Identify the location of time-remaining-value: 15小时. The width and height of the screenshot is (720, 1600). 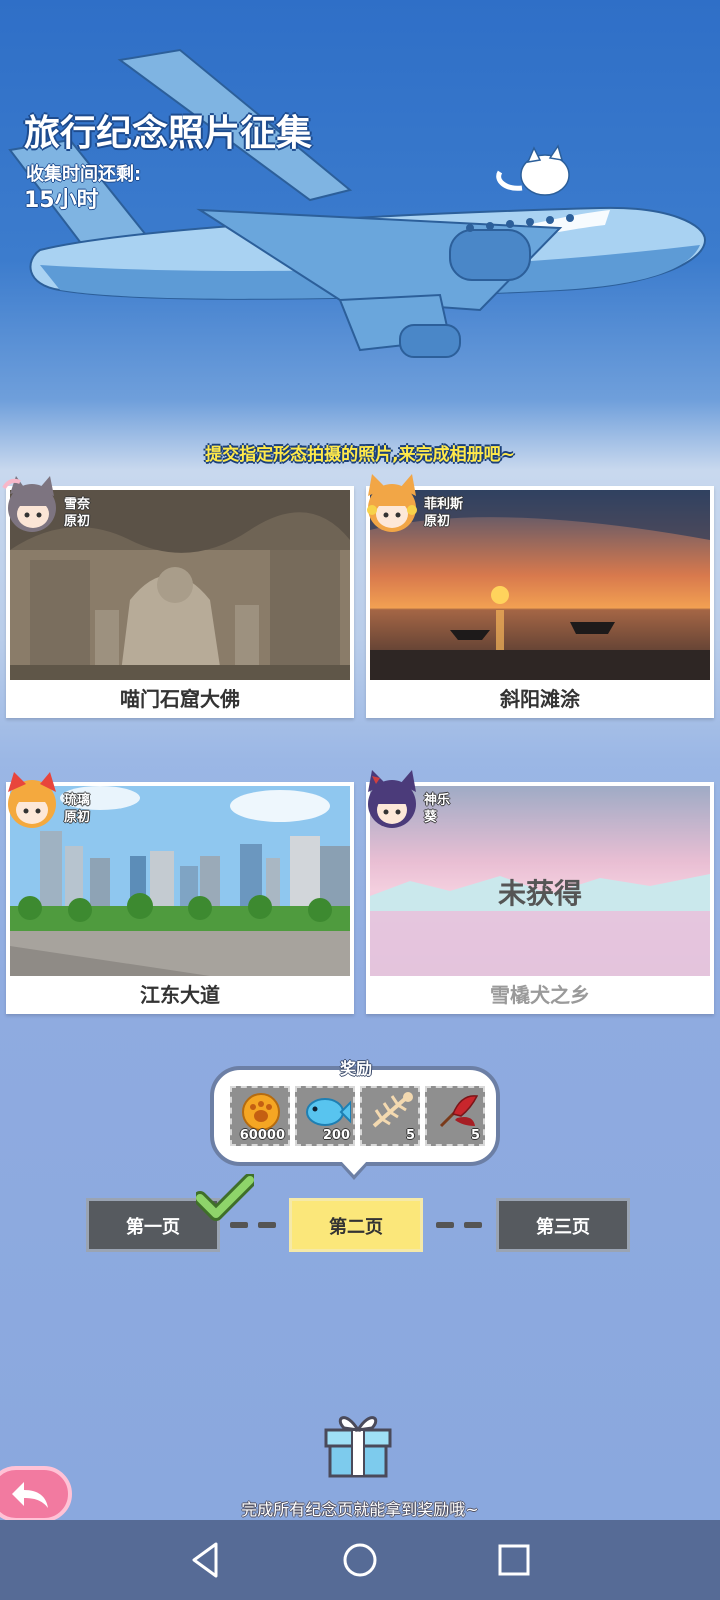
(61, 200).